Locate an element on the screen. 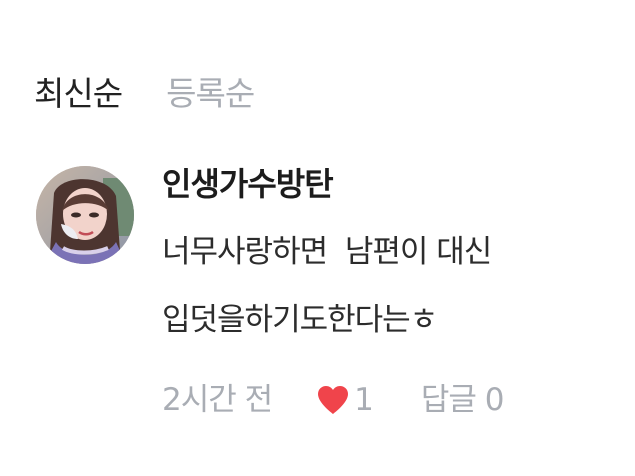 This screenshot has width=635, height=476. reply-label: 답글 is located at coordinates (448, 400).